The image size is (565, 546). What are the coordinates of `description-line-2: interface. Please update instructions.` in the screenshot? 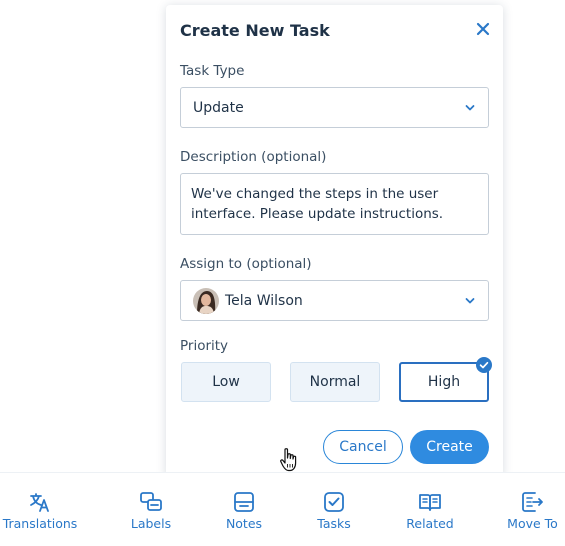 It's located at (317, 214).